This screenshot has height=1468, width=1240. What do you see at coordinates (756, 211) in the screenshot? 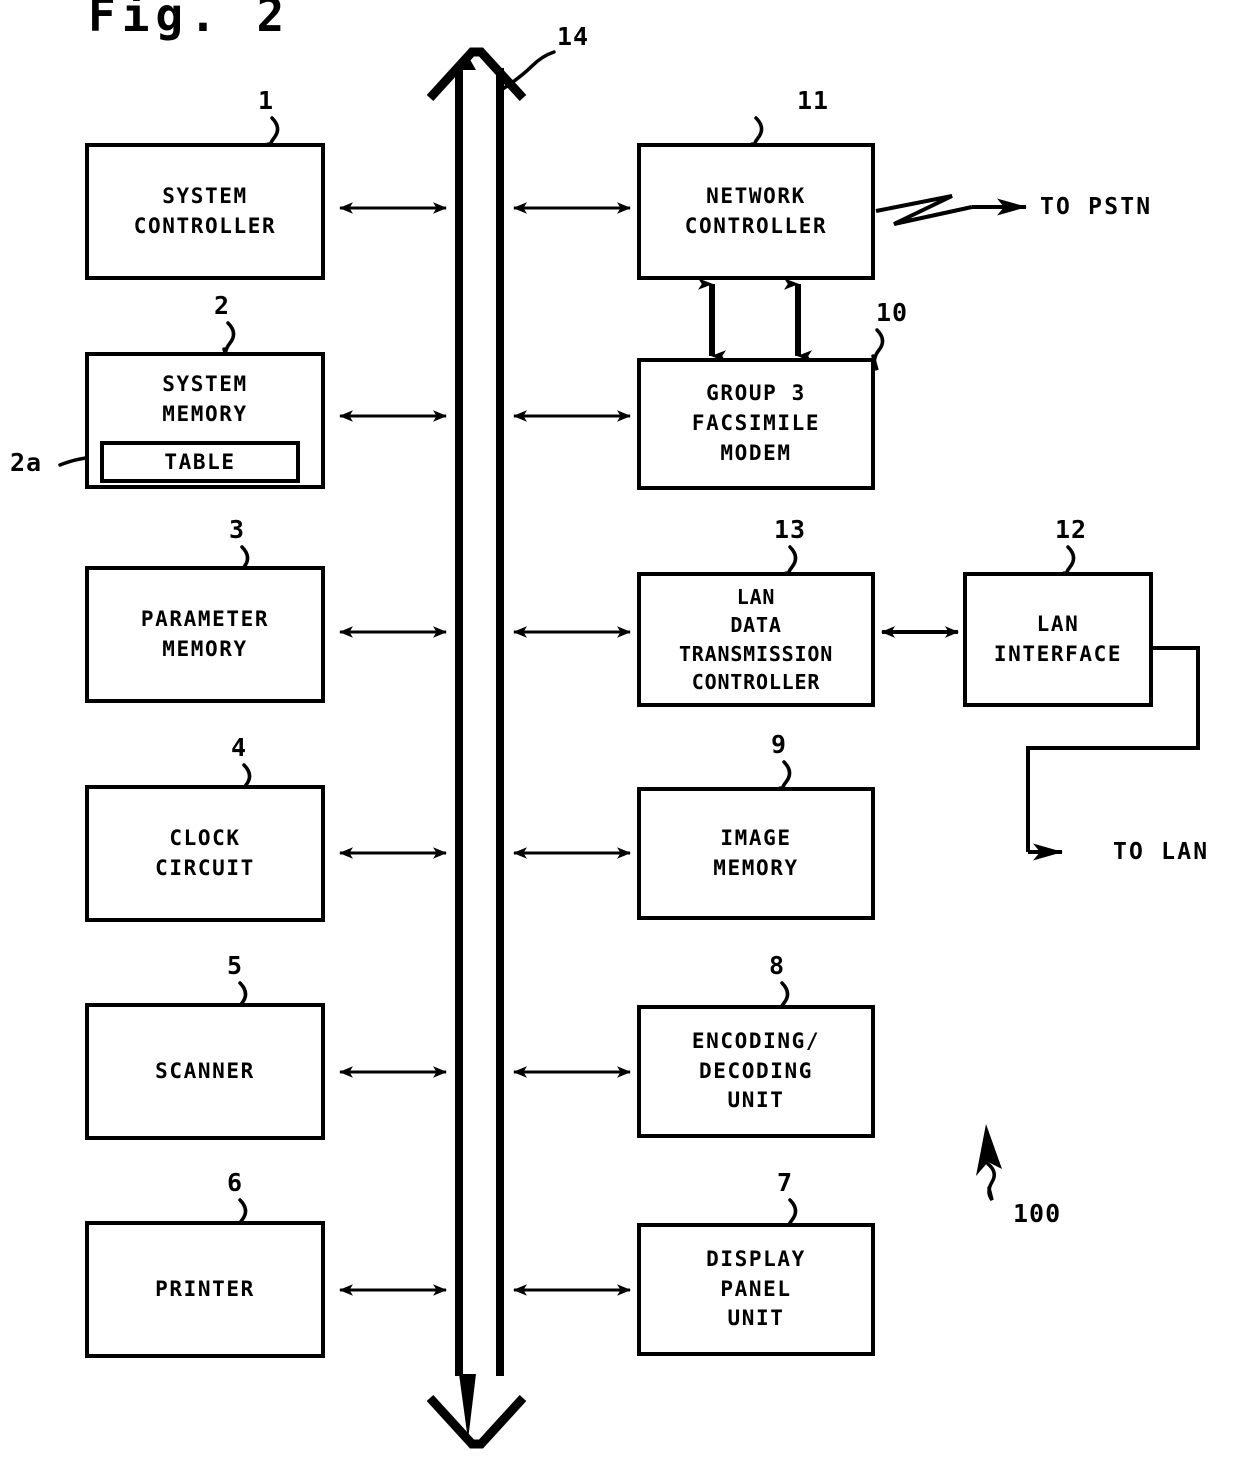
I see `block-network-controller: NETWORK CONTROLLER` at bounding box center [756, 211].